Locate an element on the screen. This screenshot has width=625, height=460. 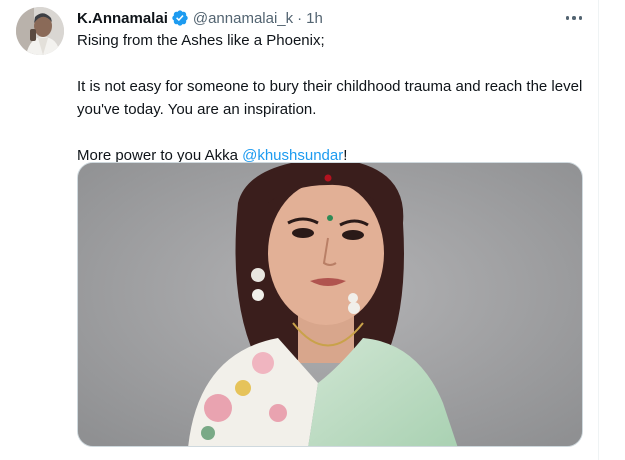
avatar is located at coordinates (40, 31).